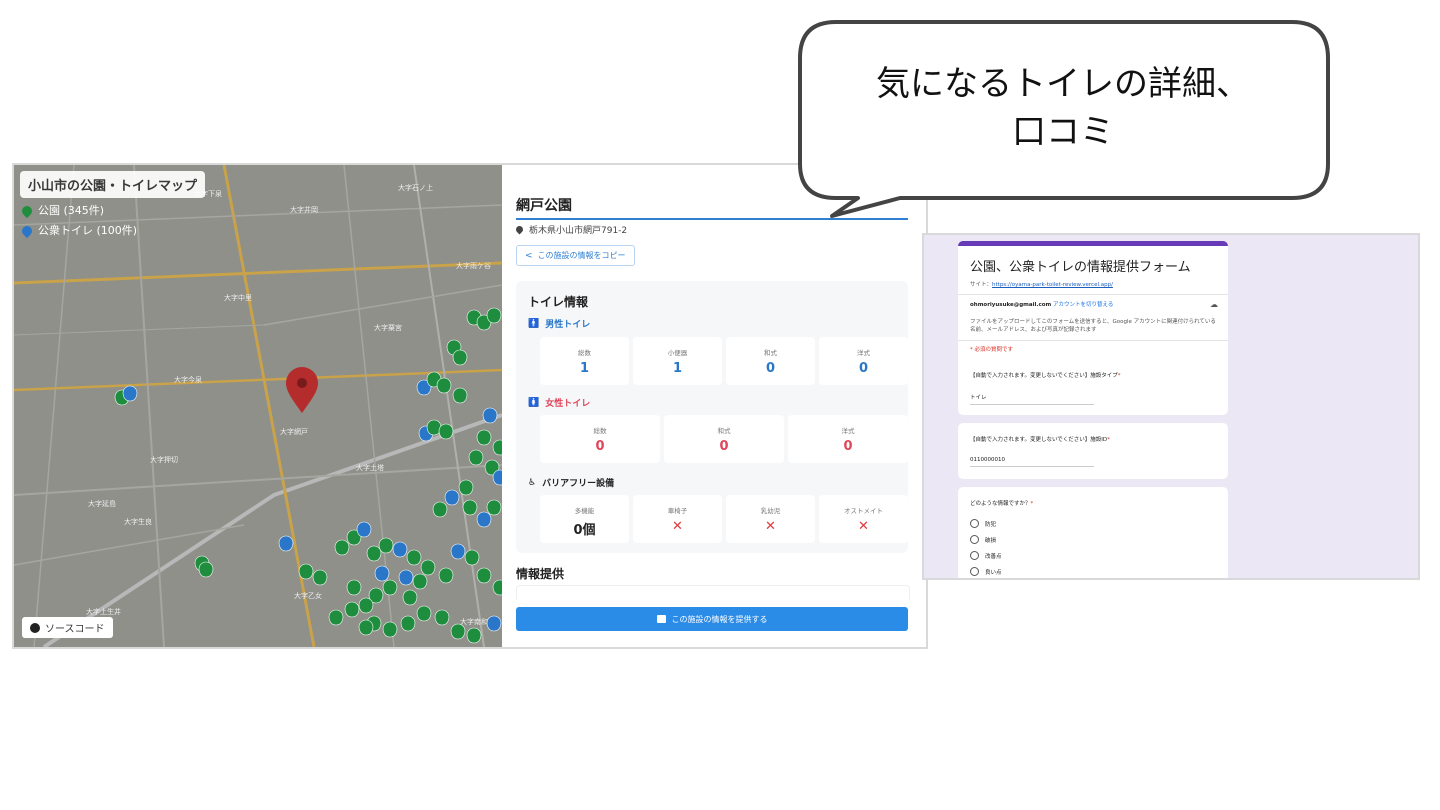 This screenshot has height=810, width=1440. I want to click on stat-card: オストメイト ✕, so click(863, 519).